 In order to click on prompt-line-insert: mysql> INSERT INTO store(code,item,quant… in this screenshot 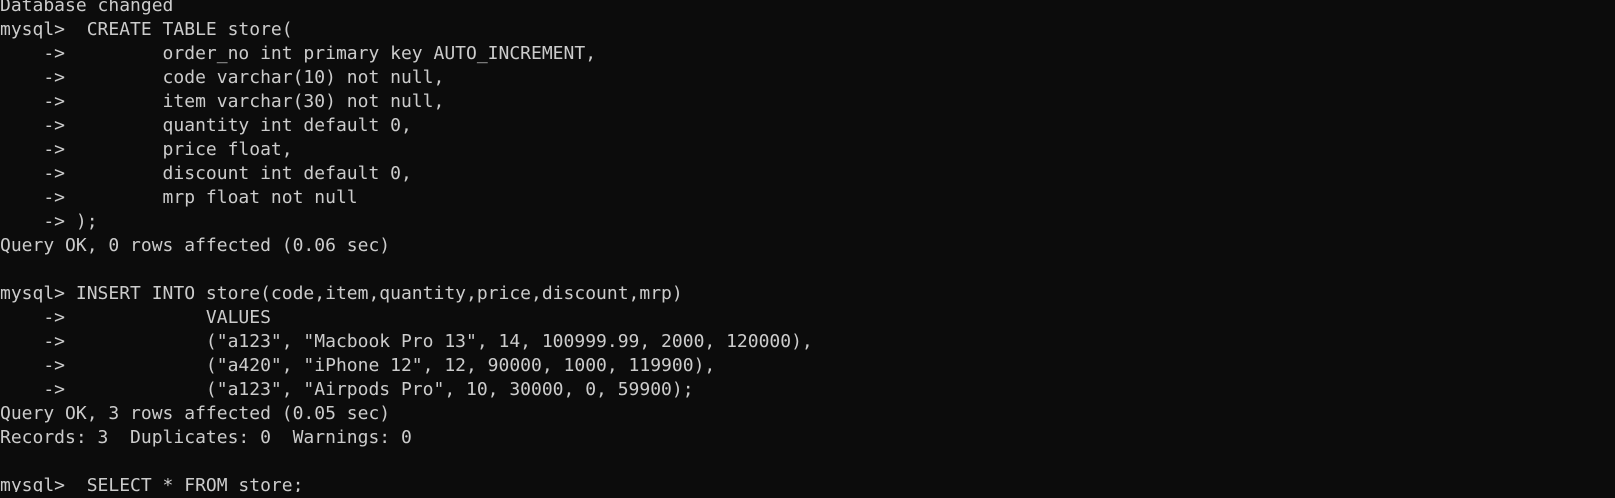, I will do `click(341, 293)`.